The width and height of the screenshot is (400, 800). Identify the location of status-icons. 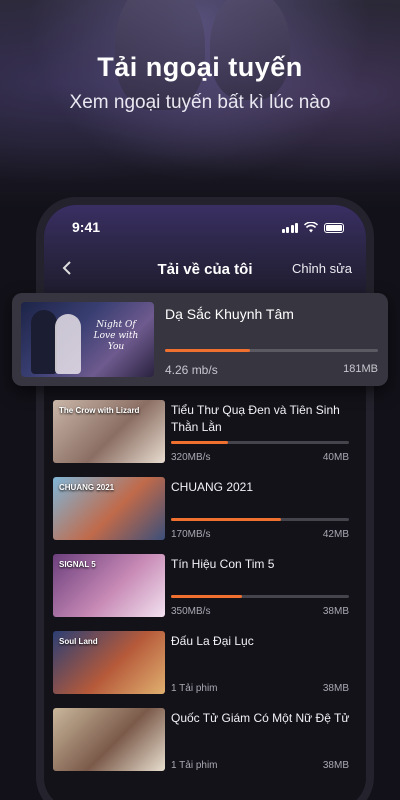
(312, 227).